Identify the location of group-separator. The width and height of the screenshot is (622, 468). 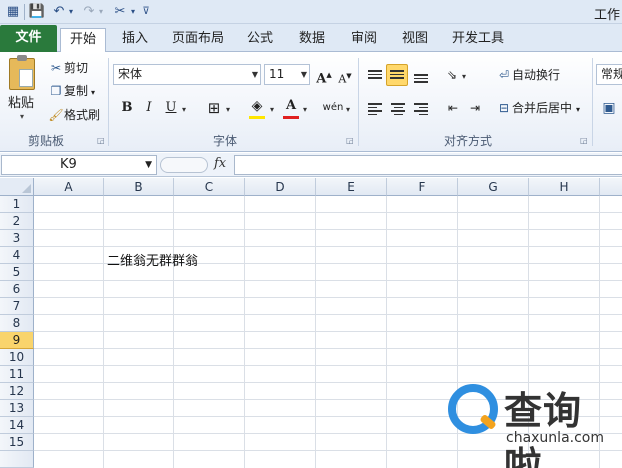
(108, 102).